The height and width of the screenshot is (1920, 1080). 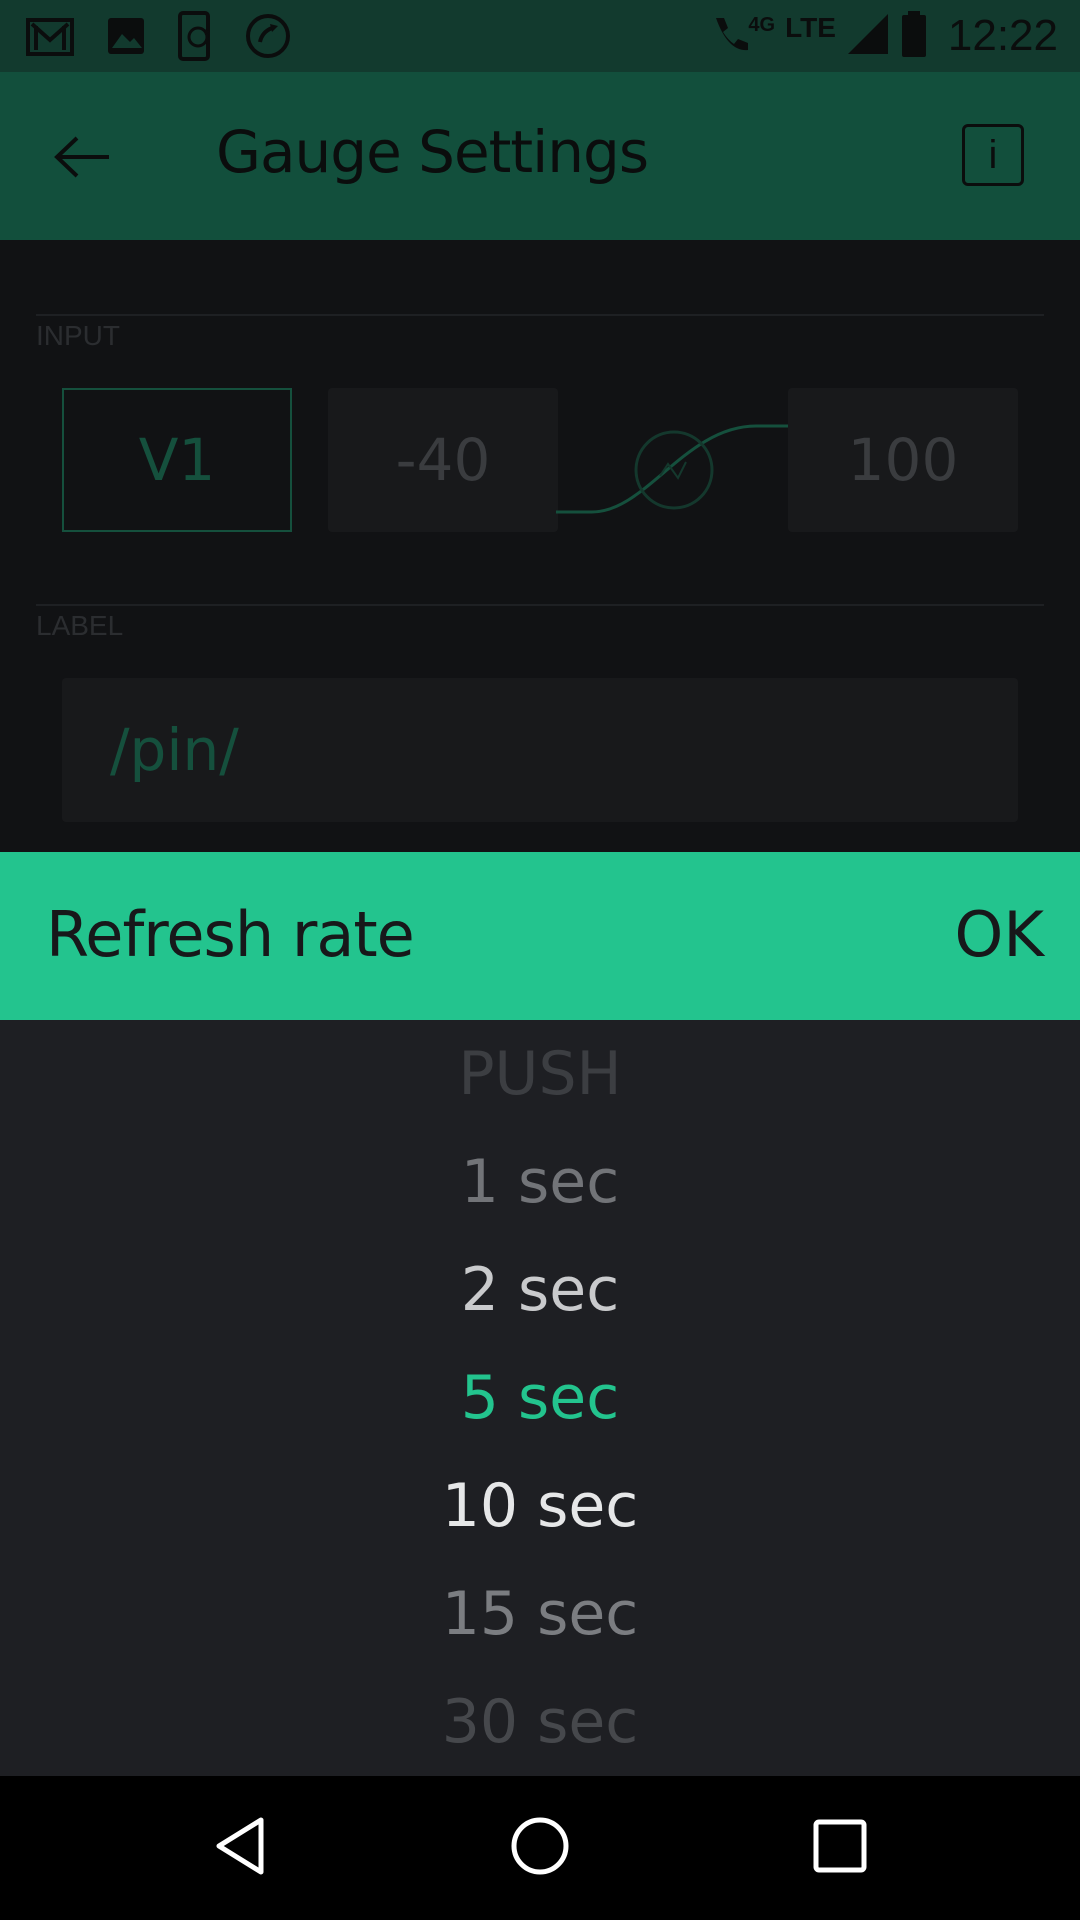 What do you see at coordinates (993, 155) in the screenshot?
I see `info-button: i` at bounding box center [993, 155].